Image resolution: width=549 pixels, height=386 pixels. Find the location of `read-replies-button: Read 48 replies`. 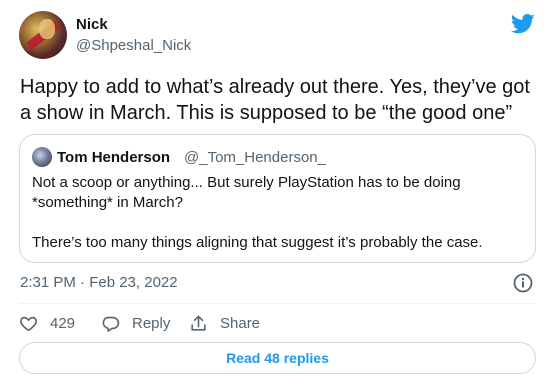

read-replies-button: Read 48 replies is located at coordinates (277, 358).